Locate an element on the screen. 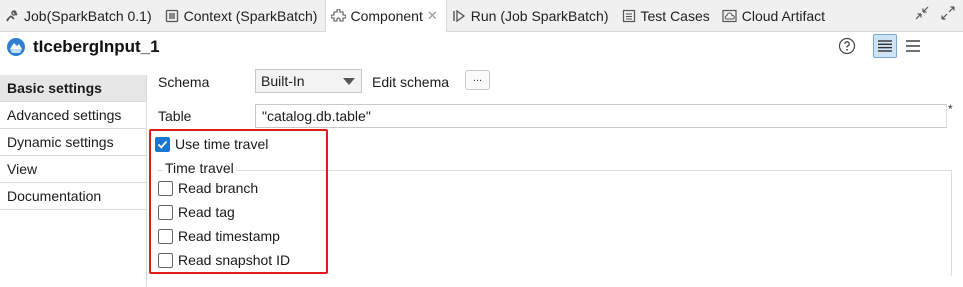  title-tools is located at coordinates (881, 46).